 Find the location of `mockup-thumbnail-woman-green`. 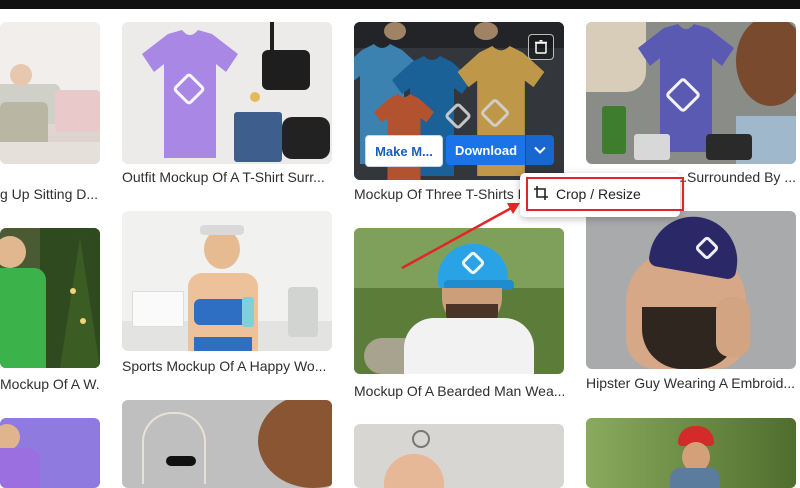

mockup-thumbnail-woman-green is located at coordinates (50, 298).